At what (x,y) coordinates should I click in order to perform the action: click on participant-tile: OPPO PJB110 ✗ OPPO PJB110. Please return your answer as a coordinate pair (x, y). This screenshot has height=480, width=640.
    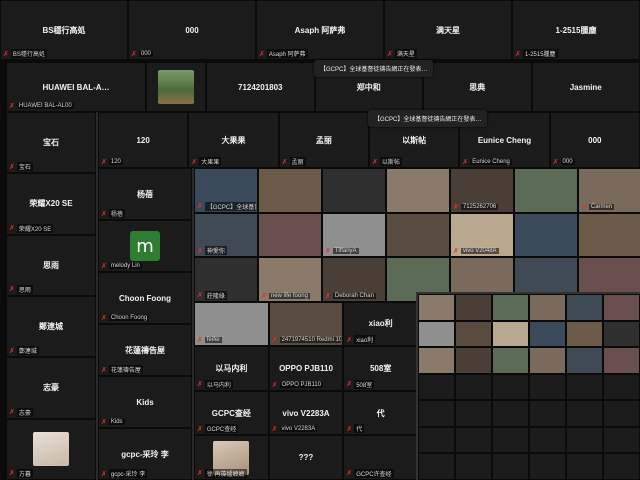
    Looking at the image, I should click on (306, 368).